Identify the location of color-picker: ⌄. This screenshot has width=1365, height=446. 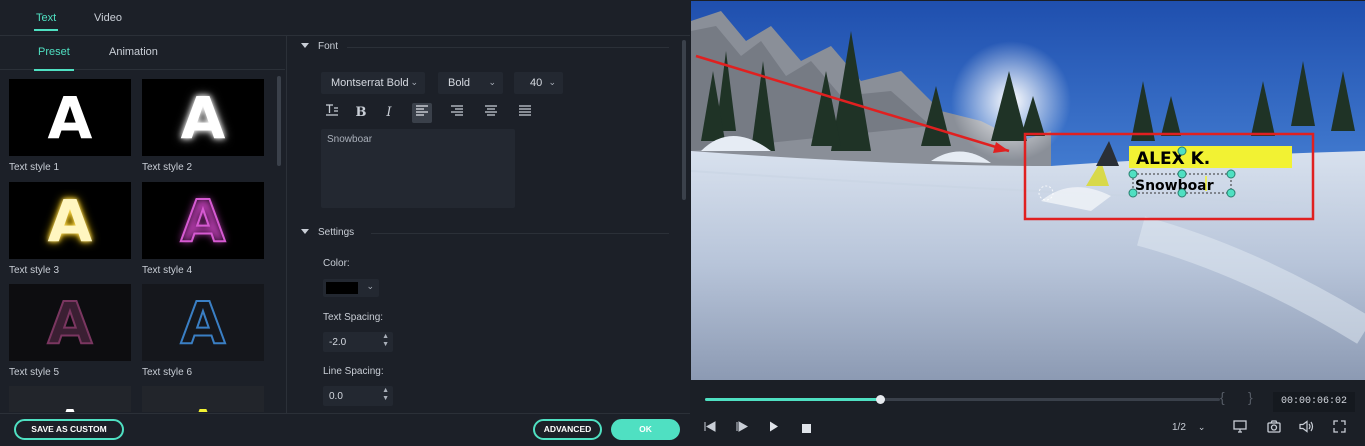
(351, 288).